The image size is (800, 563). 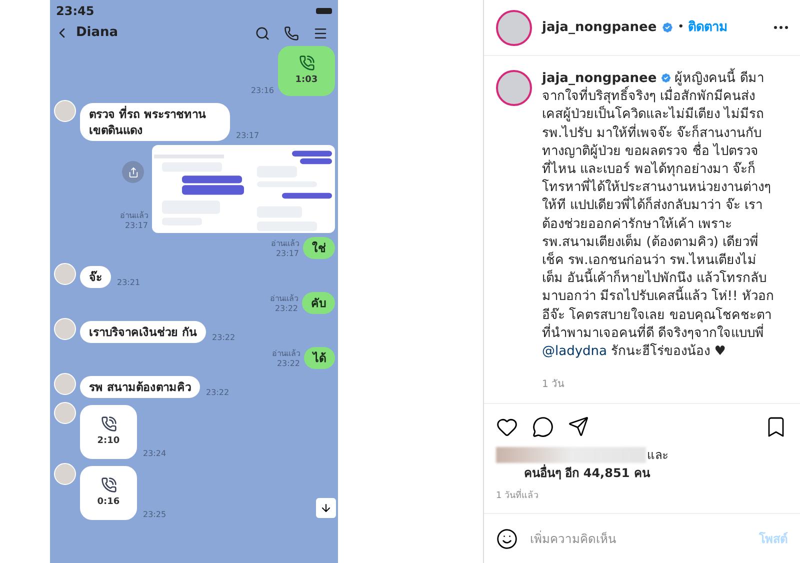 I want to click on search-icon, so click(x=262, y=33).